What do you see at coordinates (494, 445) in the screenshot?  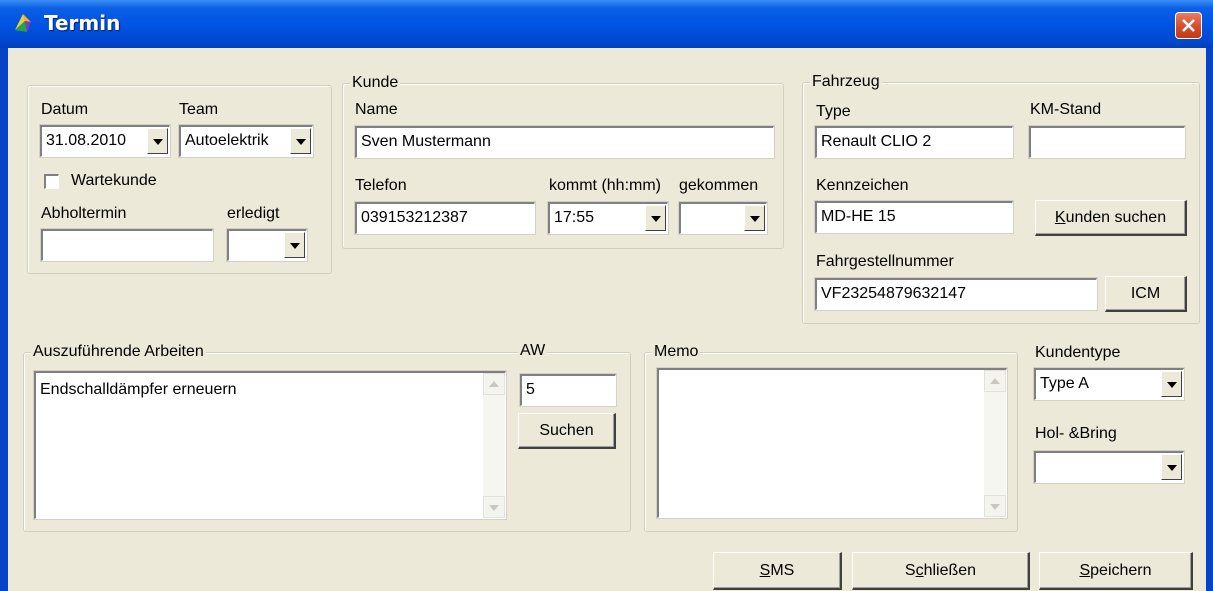 I see `arbeiten-scrollbar` at bounding box center [494, 445].